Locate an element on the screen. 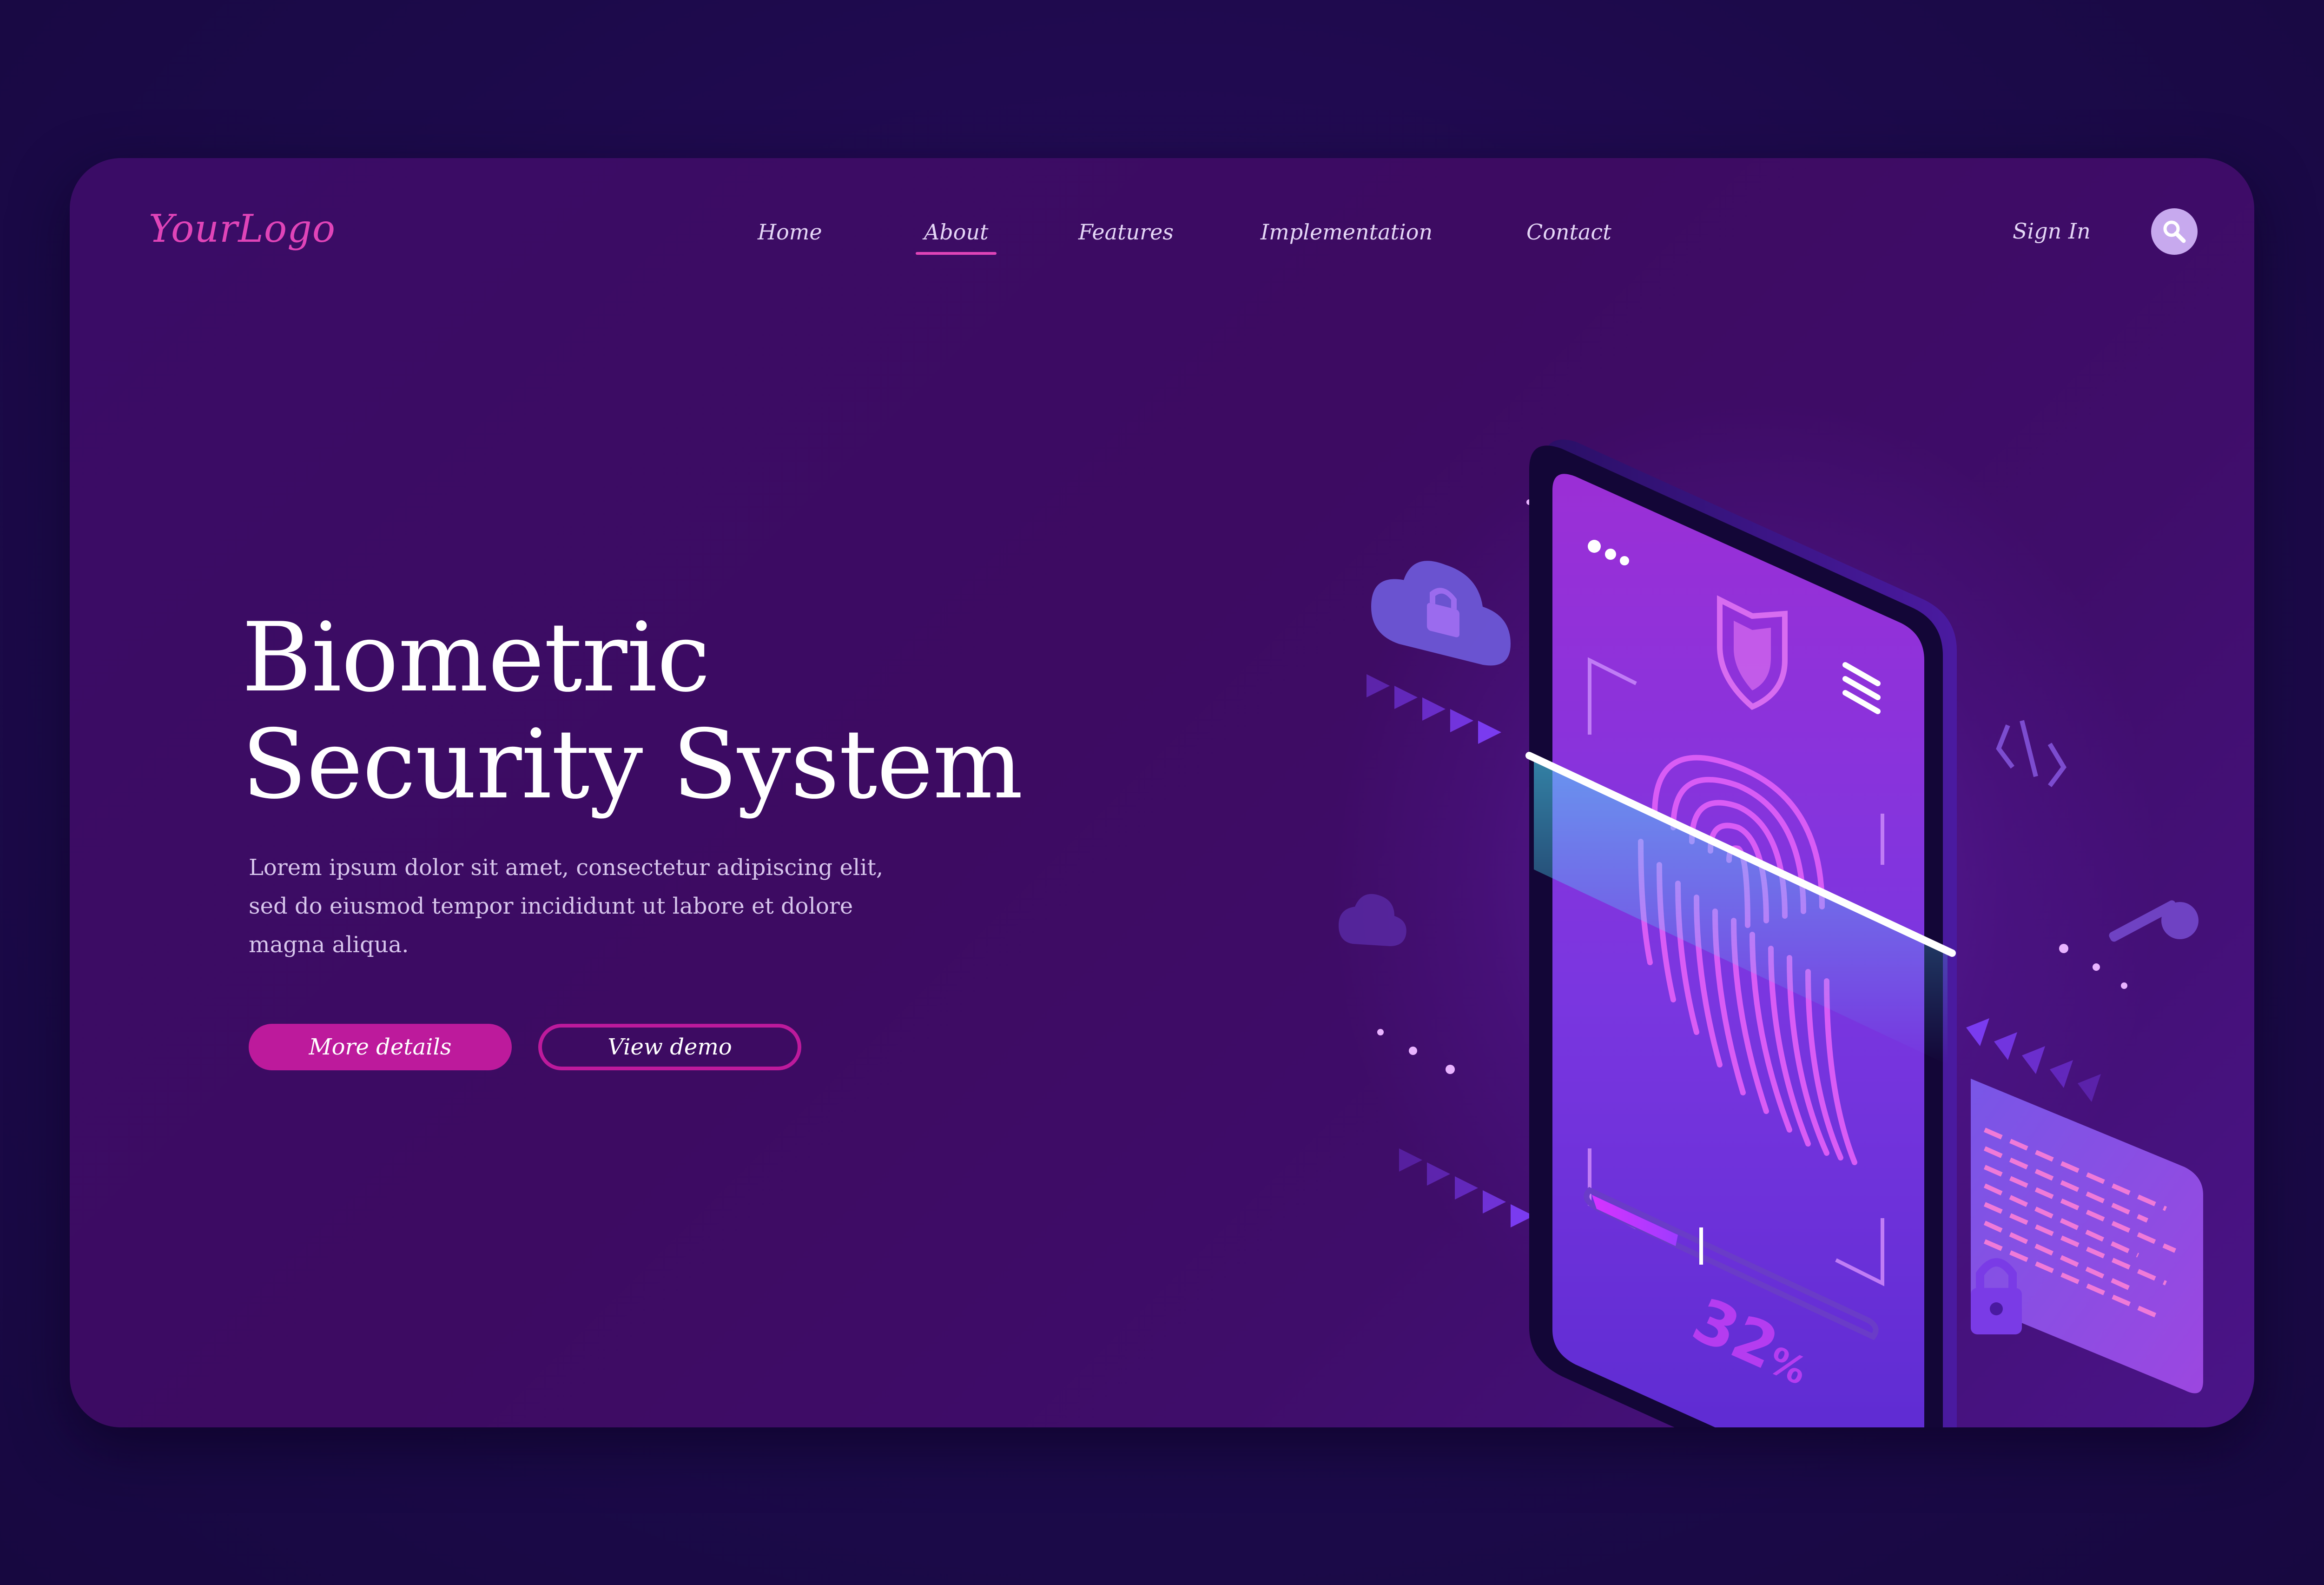  hero-description-line-3: magna aliqua. is located at coordinates (329, 945).